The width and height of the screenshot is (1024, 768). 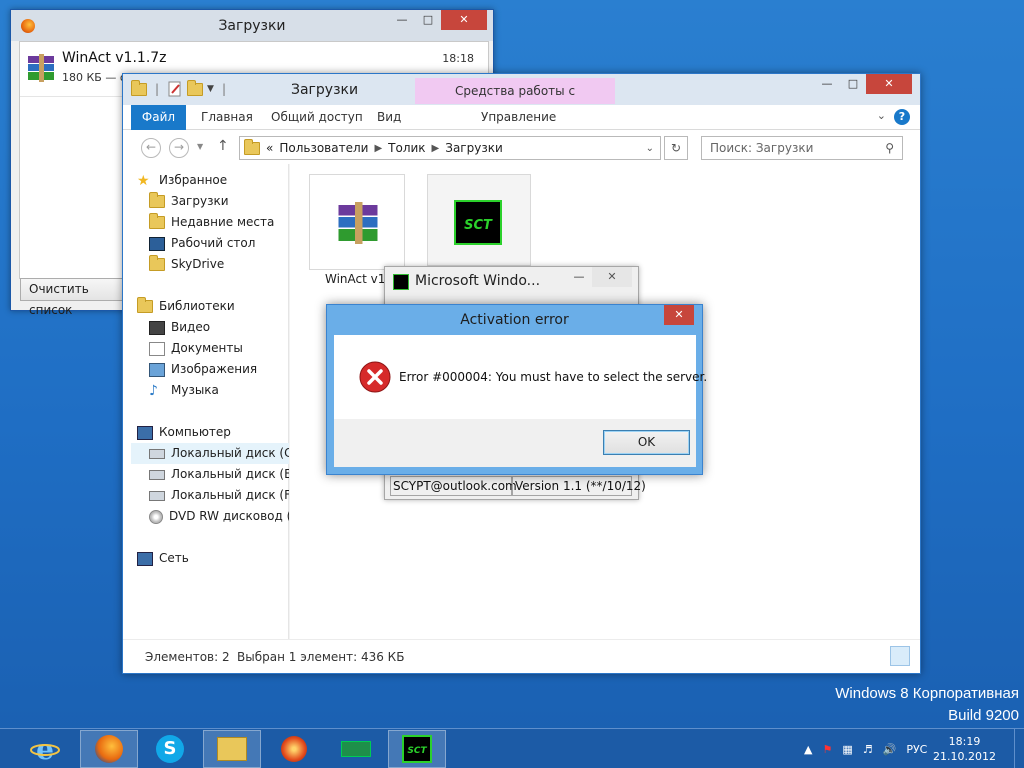 I want to click on item-count: Элементов: 2, so click(x=187, y=657).